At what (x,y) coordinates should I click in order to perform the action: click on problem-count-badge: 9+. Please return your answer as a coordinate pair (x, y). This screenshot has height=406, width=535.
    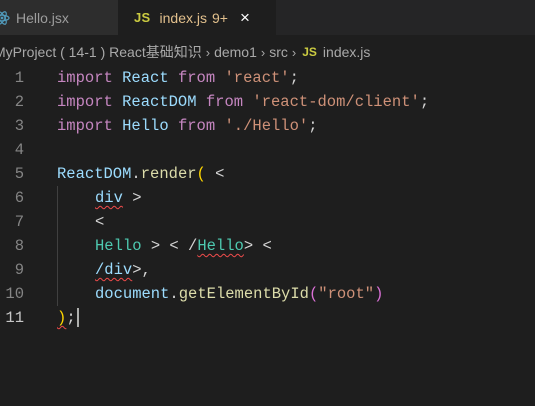
    Looking at the image, I should click on (219, 17).